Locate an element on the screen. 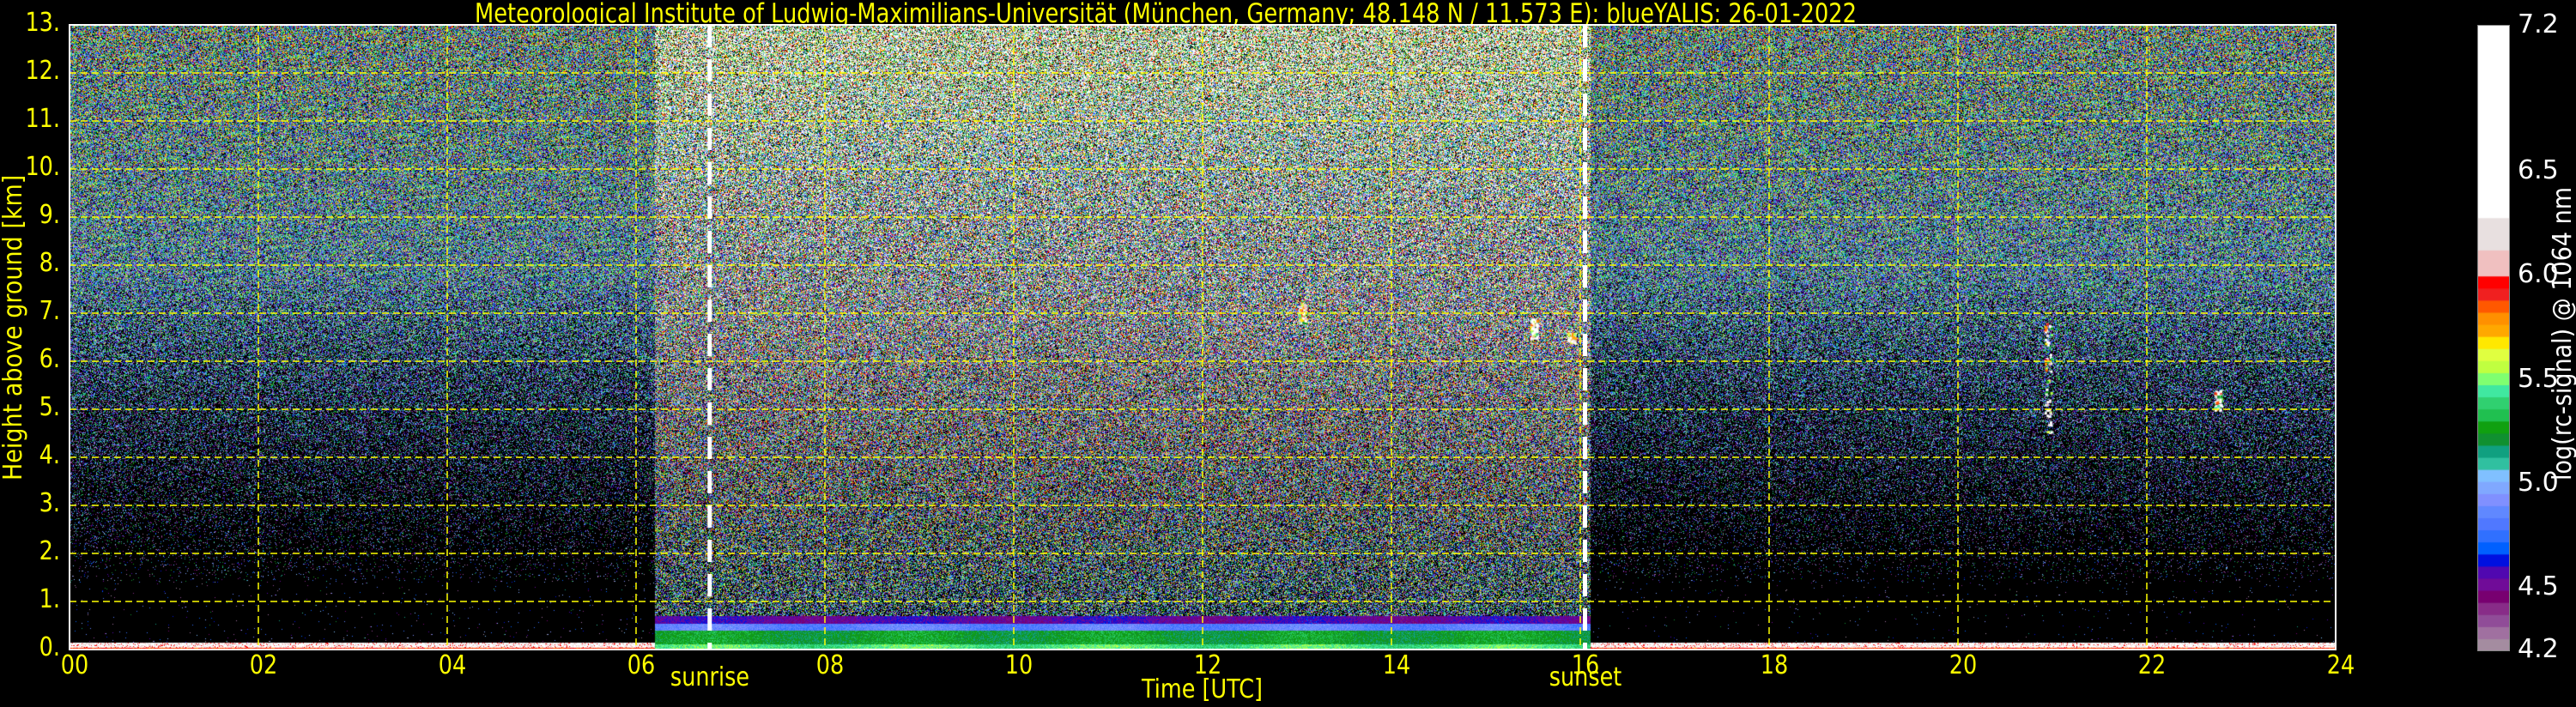  sunset-label: sunset is located at coordinates (1585, 677).